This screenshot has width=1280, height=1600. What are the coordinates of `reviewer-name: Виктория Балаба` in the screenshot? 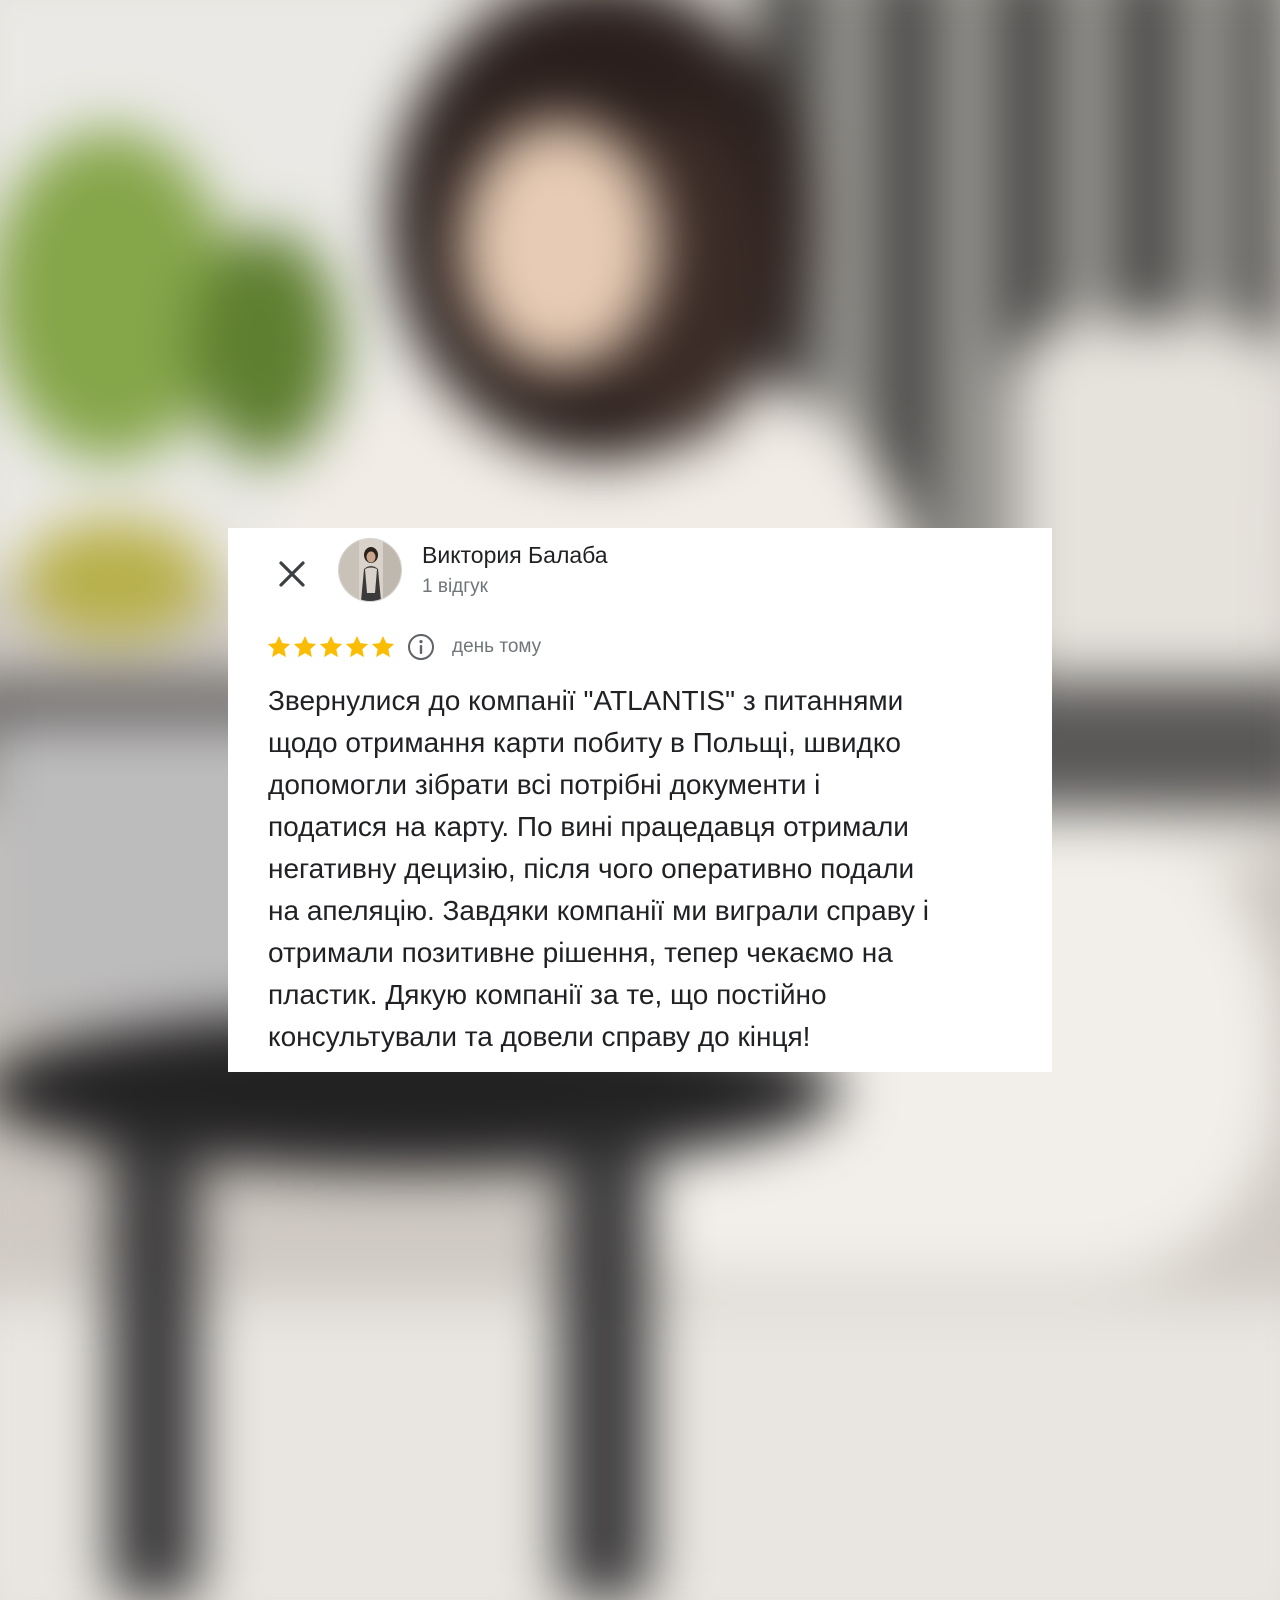 It's located at (515, 555).